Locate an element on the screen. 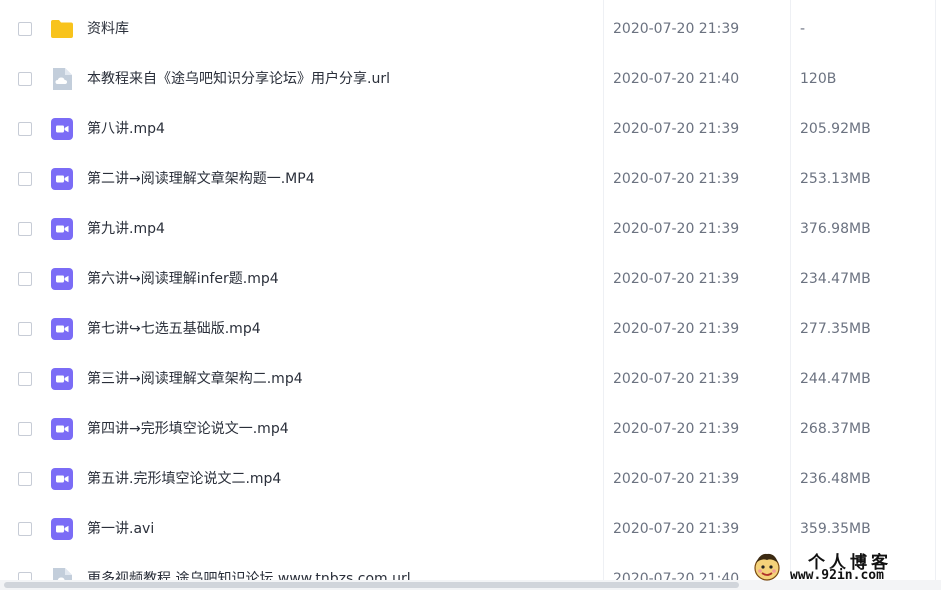  file-name: 本教程来自《途乌吧知识分享论坛》用户分享.url is located at coordinates (238, 79).